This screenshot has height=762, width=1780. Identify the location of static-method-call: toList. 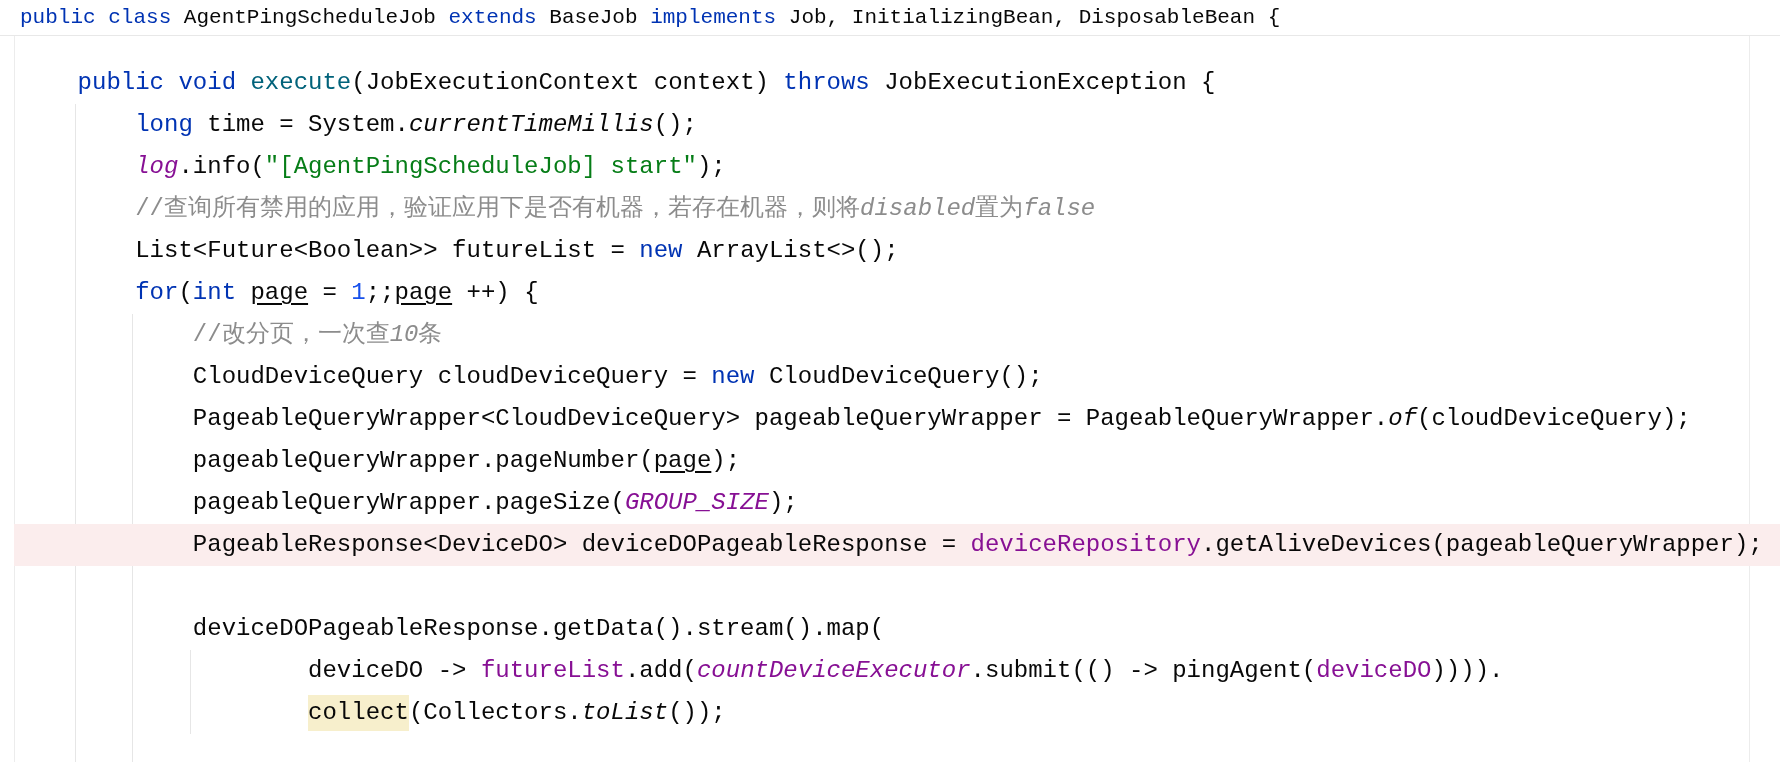
(625, 713).